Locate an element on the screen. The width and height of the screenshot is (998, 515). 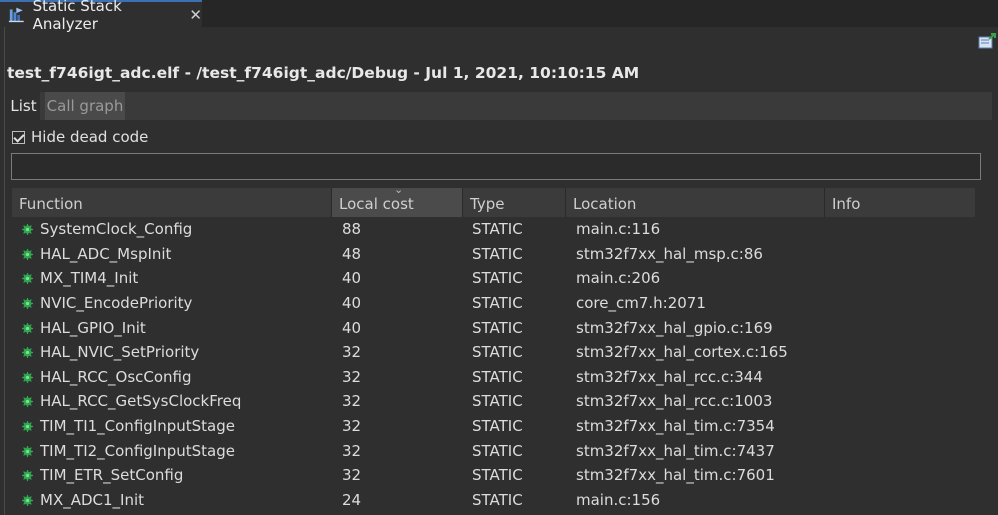
table-row: MX_ADC1_Init 24 STATIC main.c:156 is located at coordinates (493, 500).